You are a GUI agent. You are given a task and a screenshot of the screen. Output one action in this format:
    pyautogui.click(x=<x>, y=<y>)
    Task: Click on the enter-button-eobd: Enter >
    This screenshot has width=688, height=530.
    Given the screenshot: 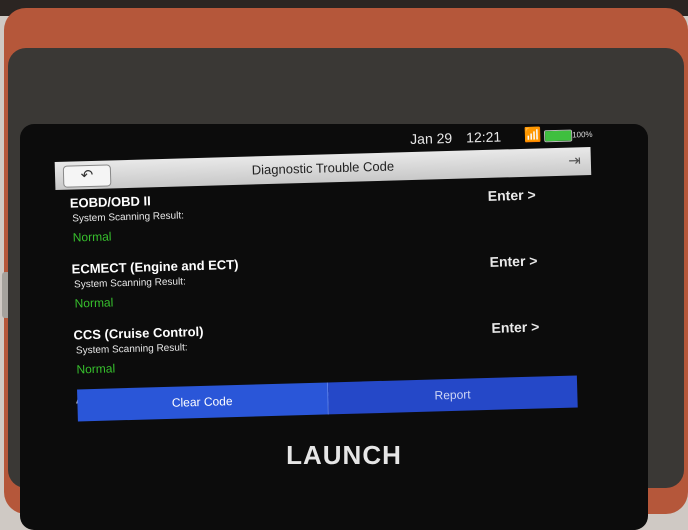 What is the action you would take?
    pyautogui.click(x=512, y=195)
    